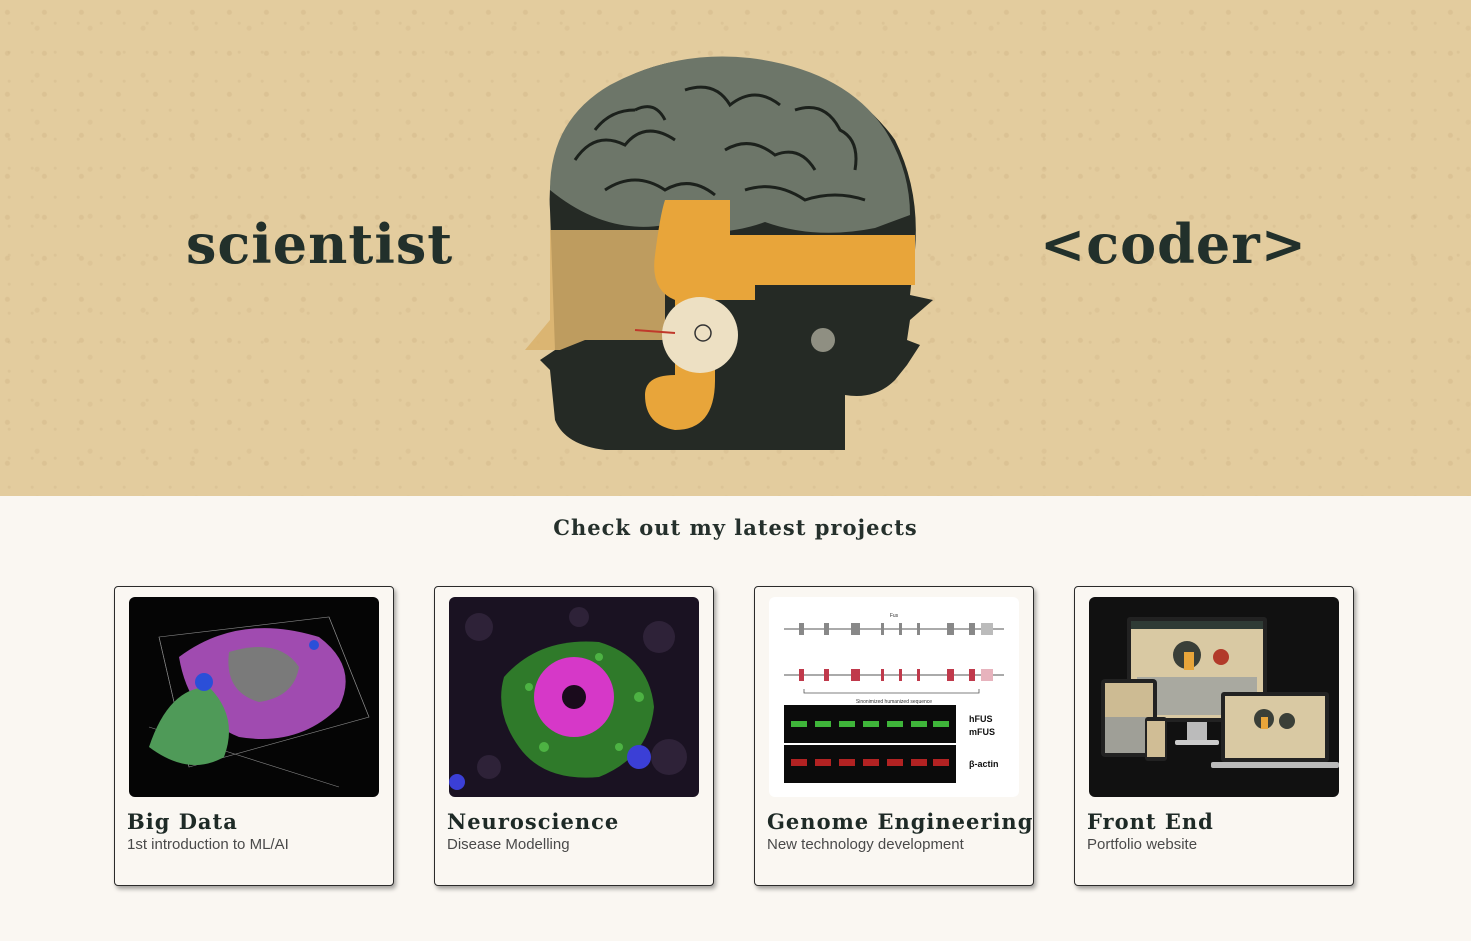 Image resolution: width=1471 pixels, height=941 pixels. Describe the element at coordinates (1142, 844) in the screenshot. I see `card-subtitle: Portfolio website` at that location.